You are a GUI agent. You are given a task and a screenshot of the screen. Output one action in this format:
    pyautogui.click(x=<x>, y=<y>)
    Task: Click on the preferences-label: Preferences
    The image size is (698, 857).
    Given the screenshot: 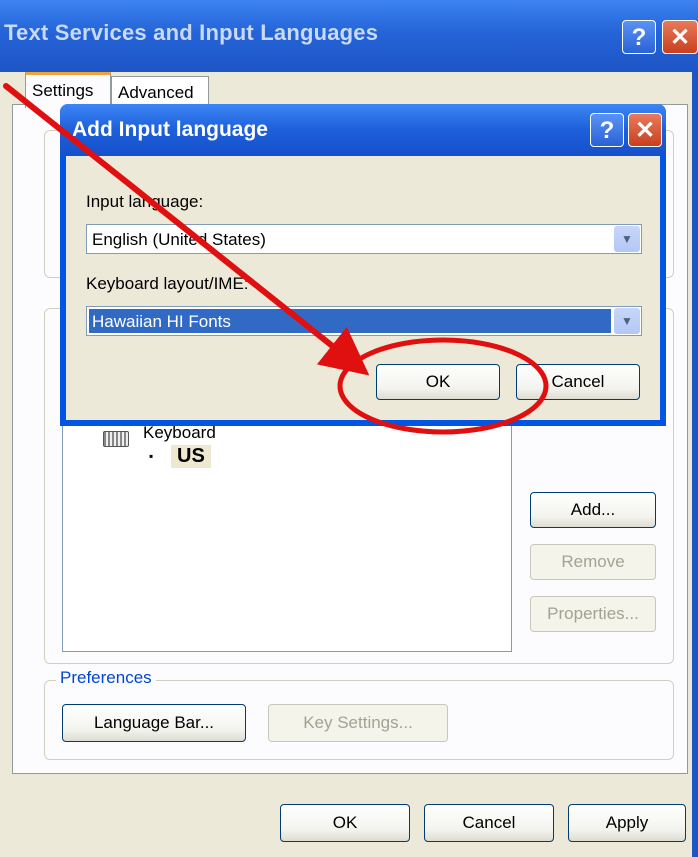 What is the action you would take?
    pyautogui.click(x=106, y=678)
    